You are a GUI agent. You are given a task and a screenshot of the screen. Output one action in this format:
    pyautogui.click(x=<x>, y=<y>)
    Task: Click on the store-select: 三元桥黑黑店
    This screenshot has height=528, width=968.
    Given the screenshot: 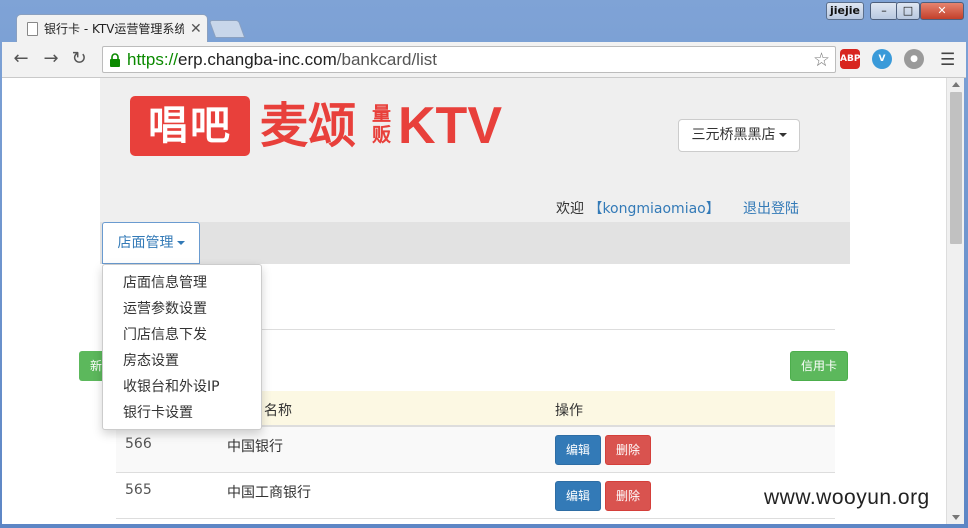 What is the action you would take?
    pyautogui.click(x=739, y=135)
    